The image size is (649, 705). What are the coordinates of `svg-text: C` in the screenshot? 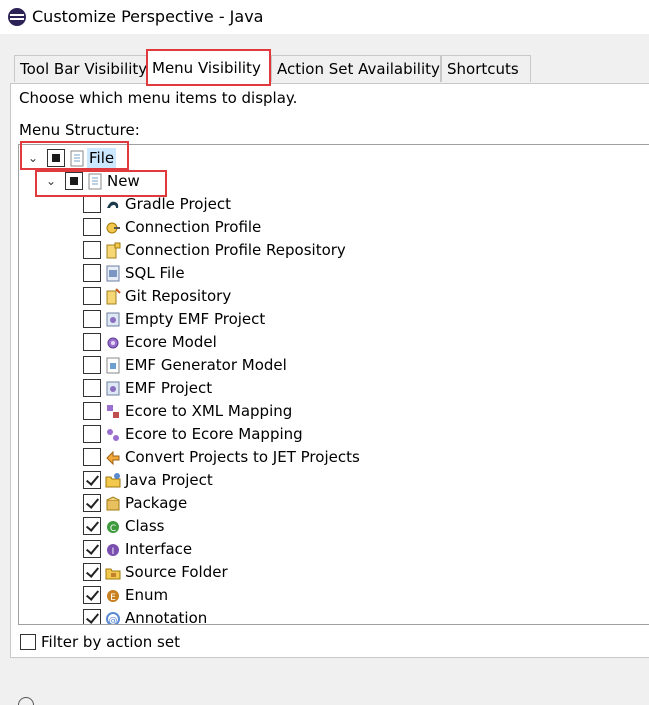 It's located at (113, 529).